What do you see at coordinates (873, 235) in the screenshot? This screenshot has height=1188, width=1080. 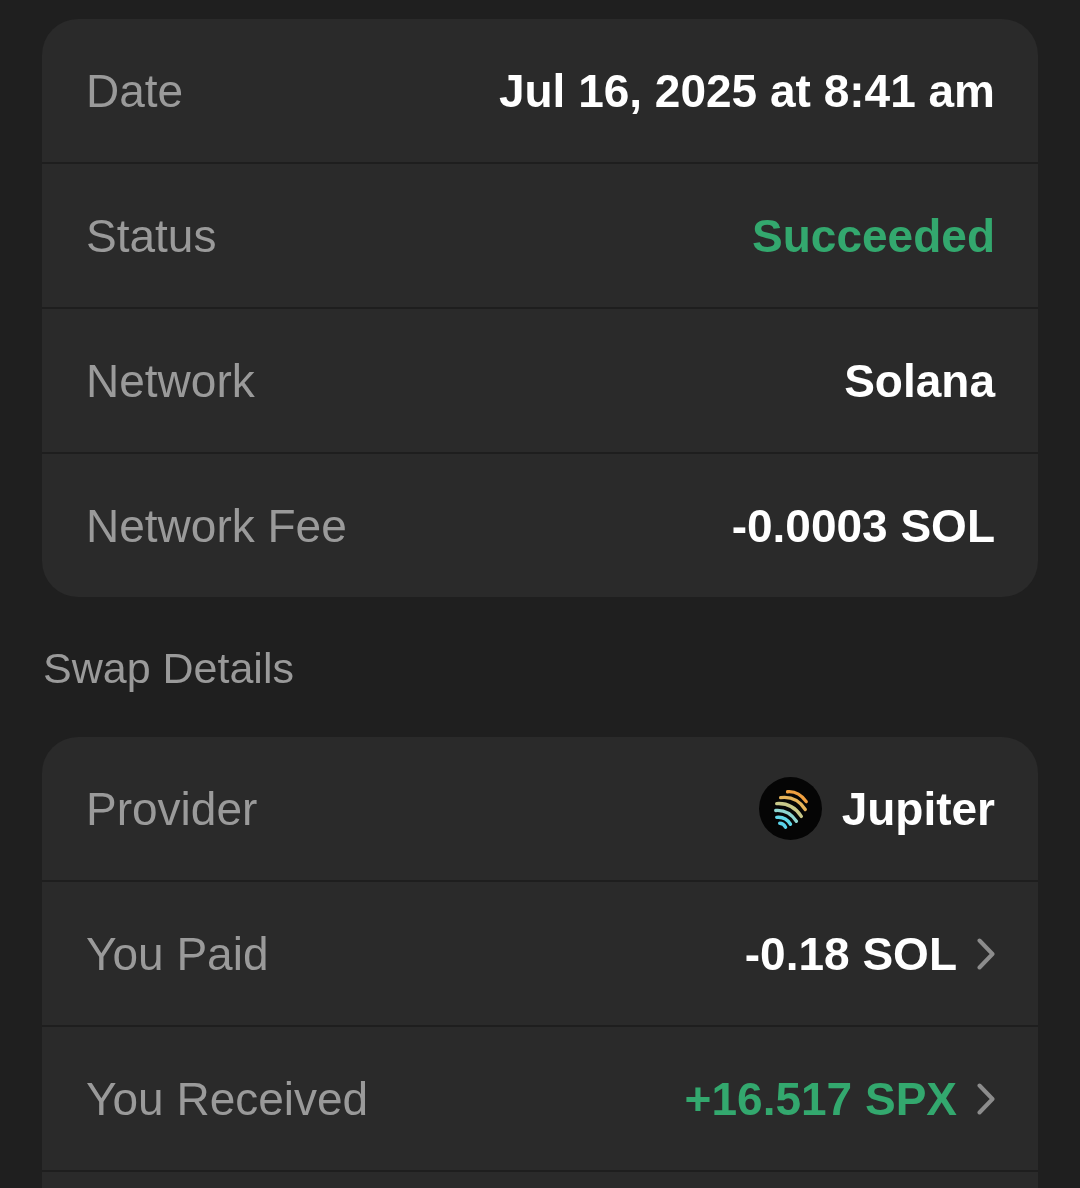 I see `row-value: Succeeded` at bounding box center [873, 235].